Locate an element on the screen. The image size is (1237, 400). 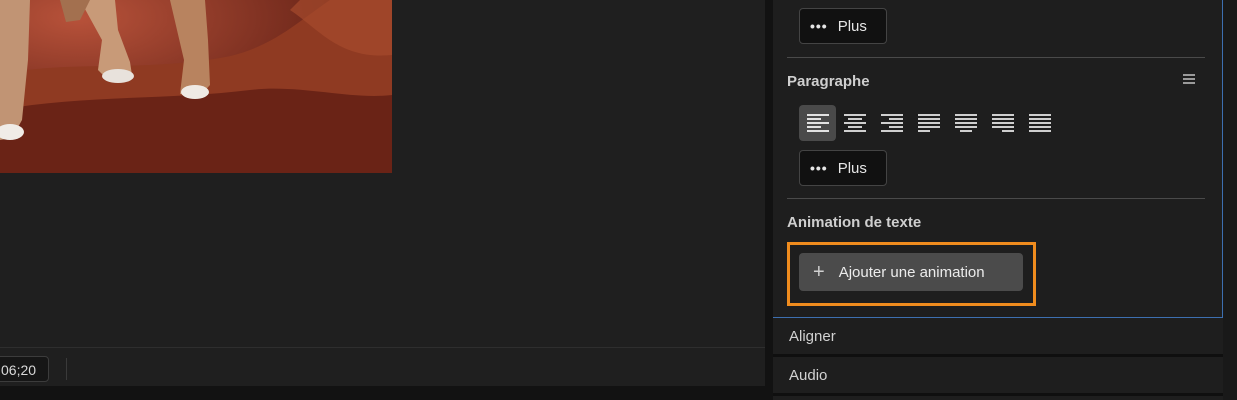
monitor-divider is located at coordinates (382, 347).